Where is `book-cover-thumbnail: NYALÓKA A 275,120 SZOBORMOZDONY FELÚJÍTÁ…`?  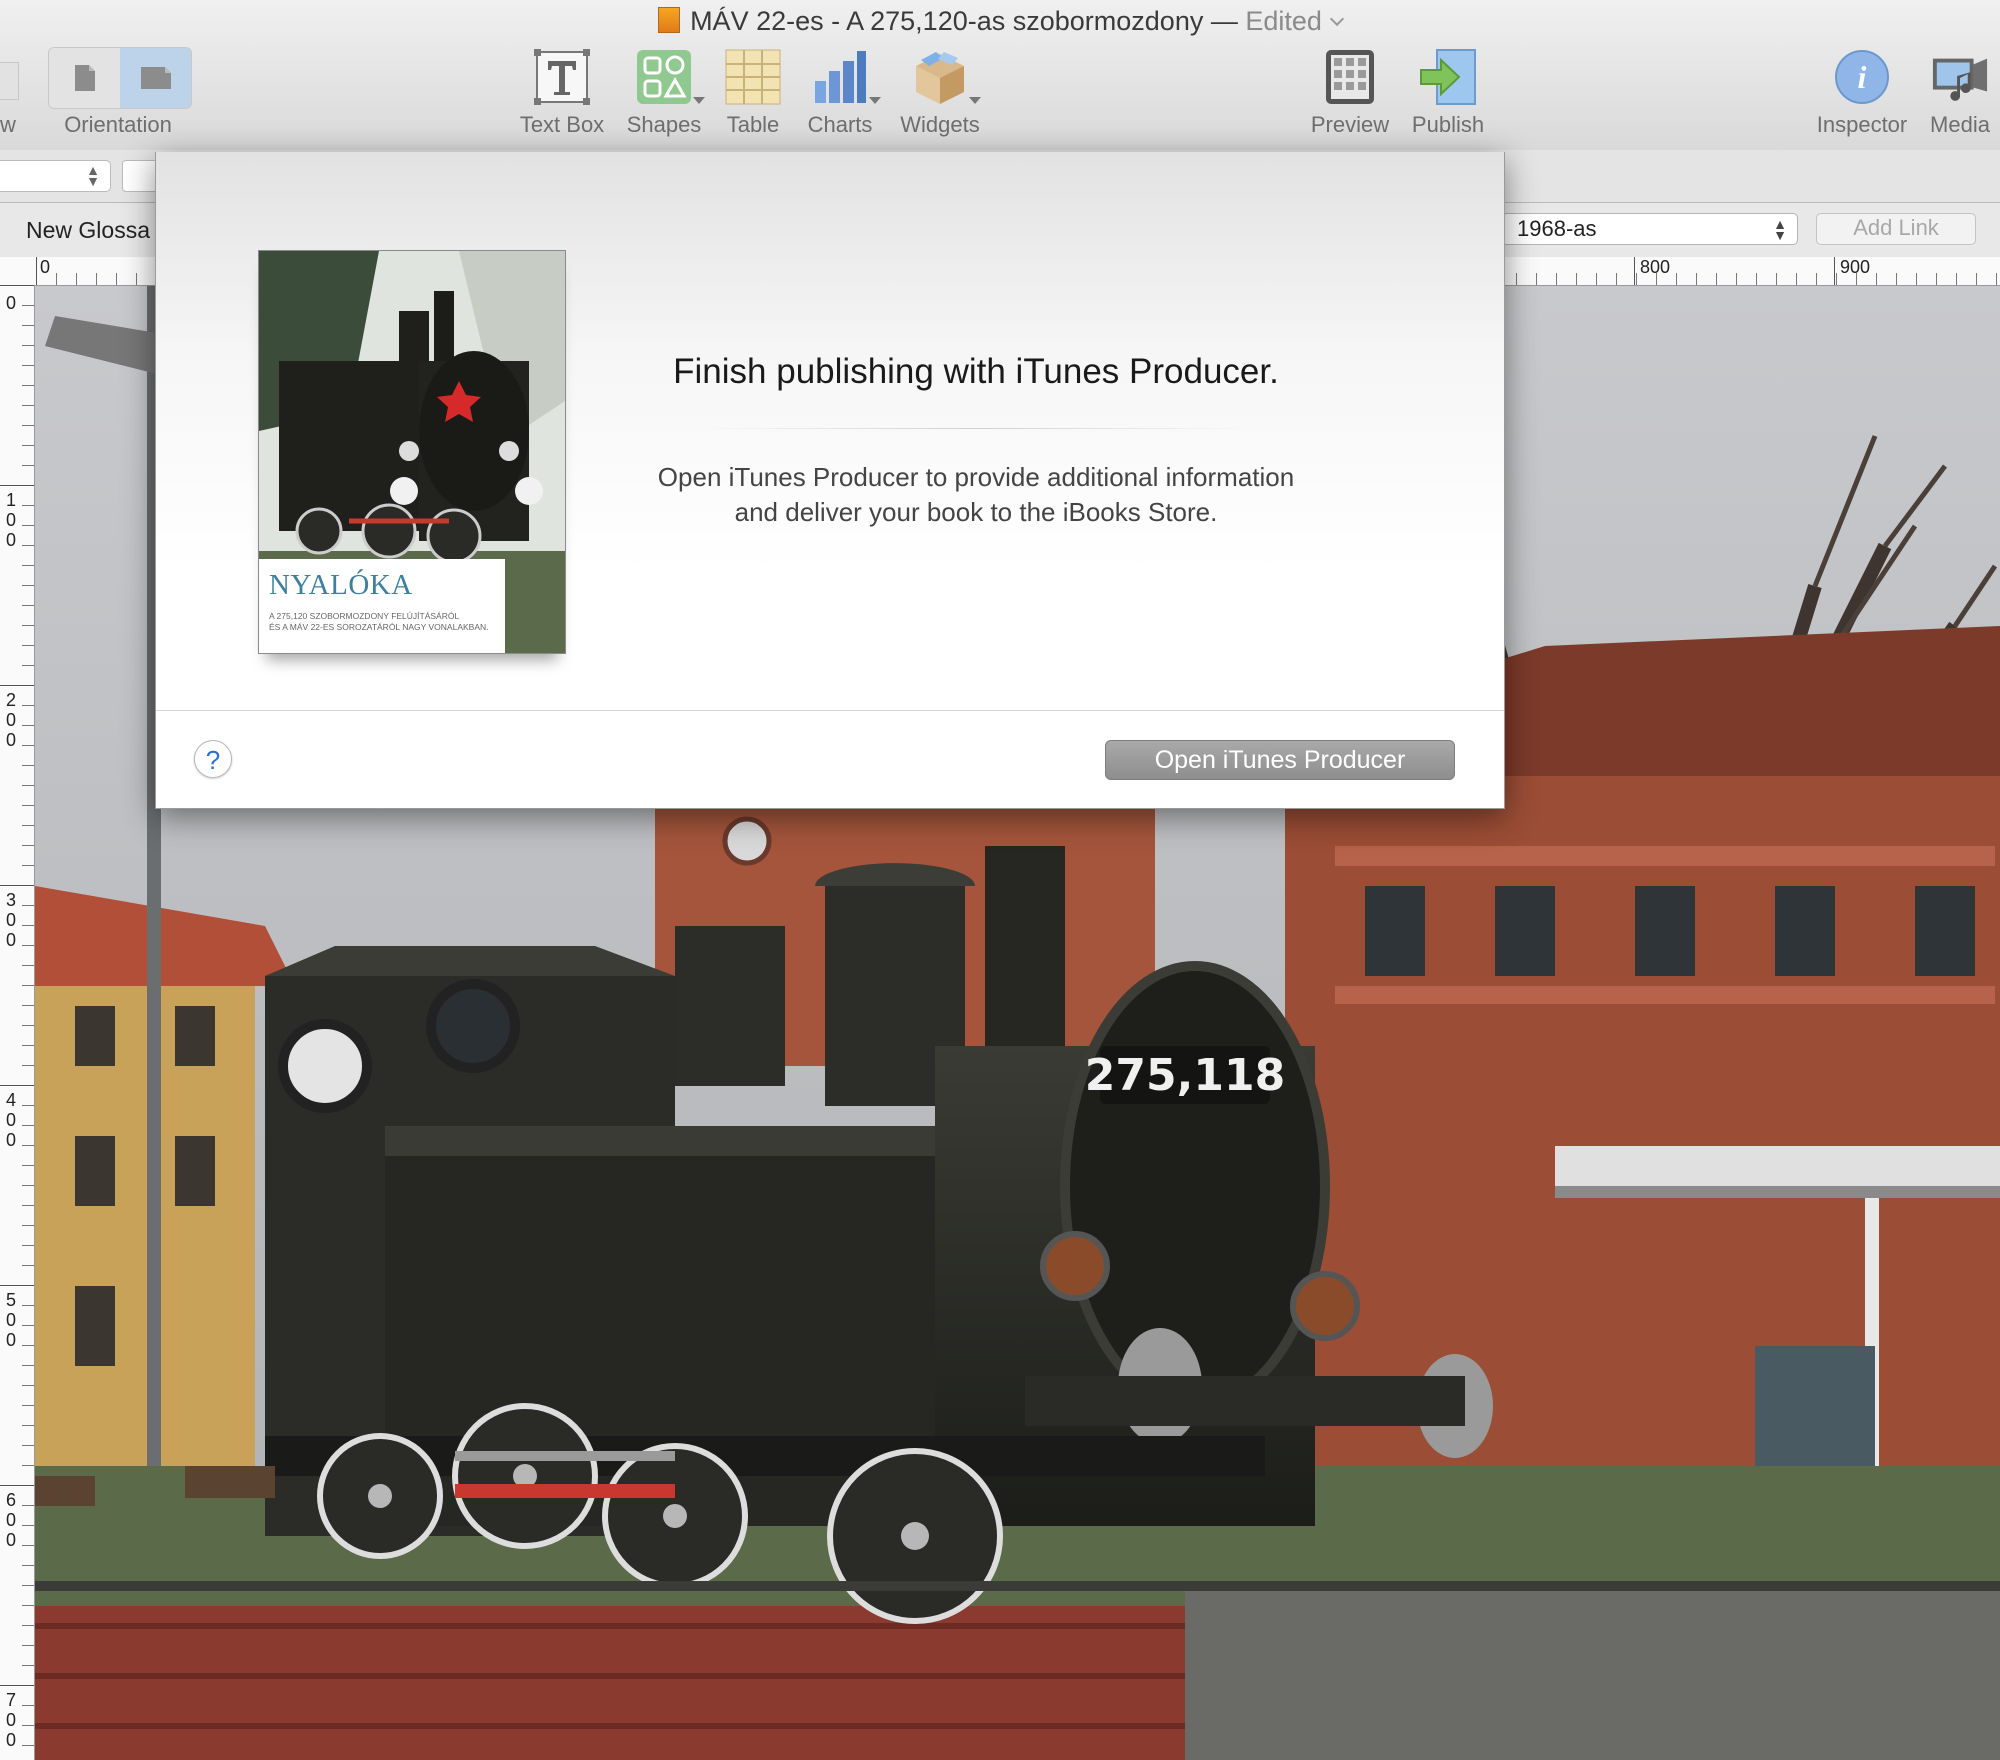
book-cover-thumbnail: NYALÓKA A 275,120 SZOBORMOZDONY FELÚJÍTÁ… is located at coordinates (412, 452).